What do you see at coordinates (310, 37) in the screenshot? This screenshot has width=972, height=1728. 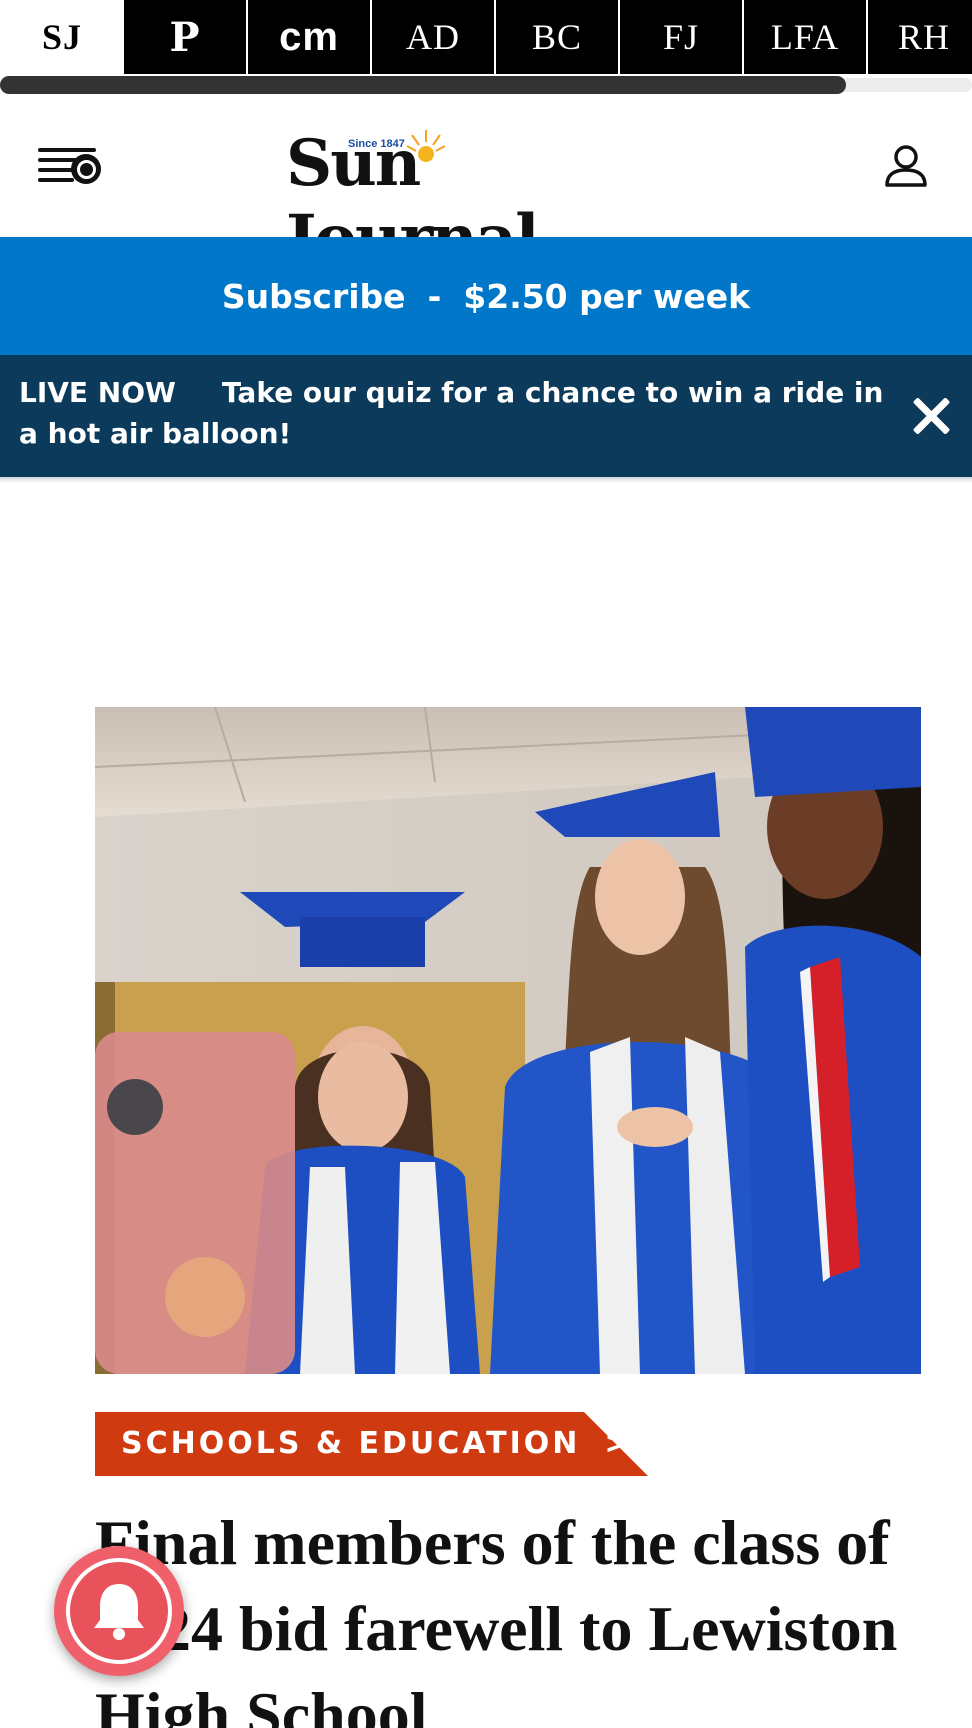 I see `site-tab-cm: cm` at bounding box center [310, 37].